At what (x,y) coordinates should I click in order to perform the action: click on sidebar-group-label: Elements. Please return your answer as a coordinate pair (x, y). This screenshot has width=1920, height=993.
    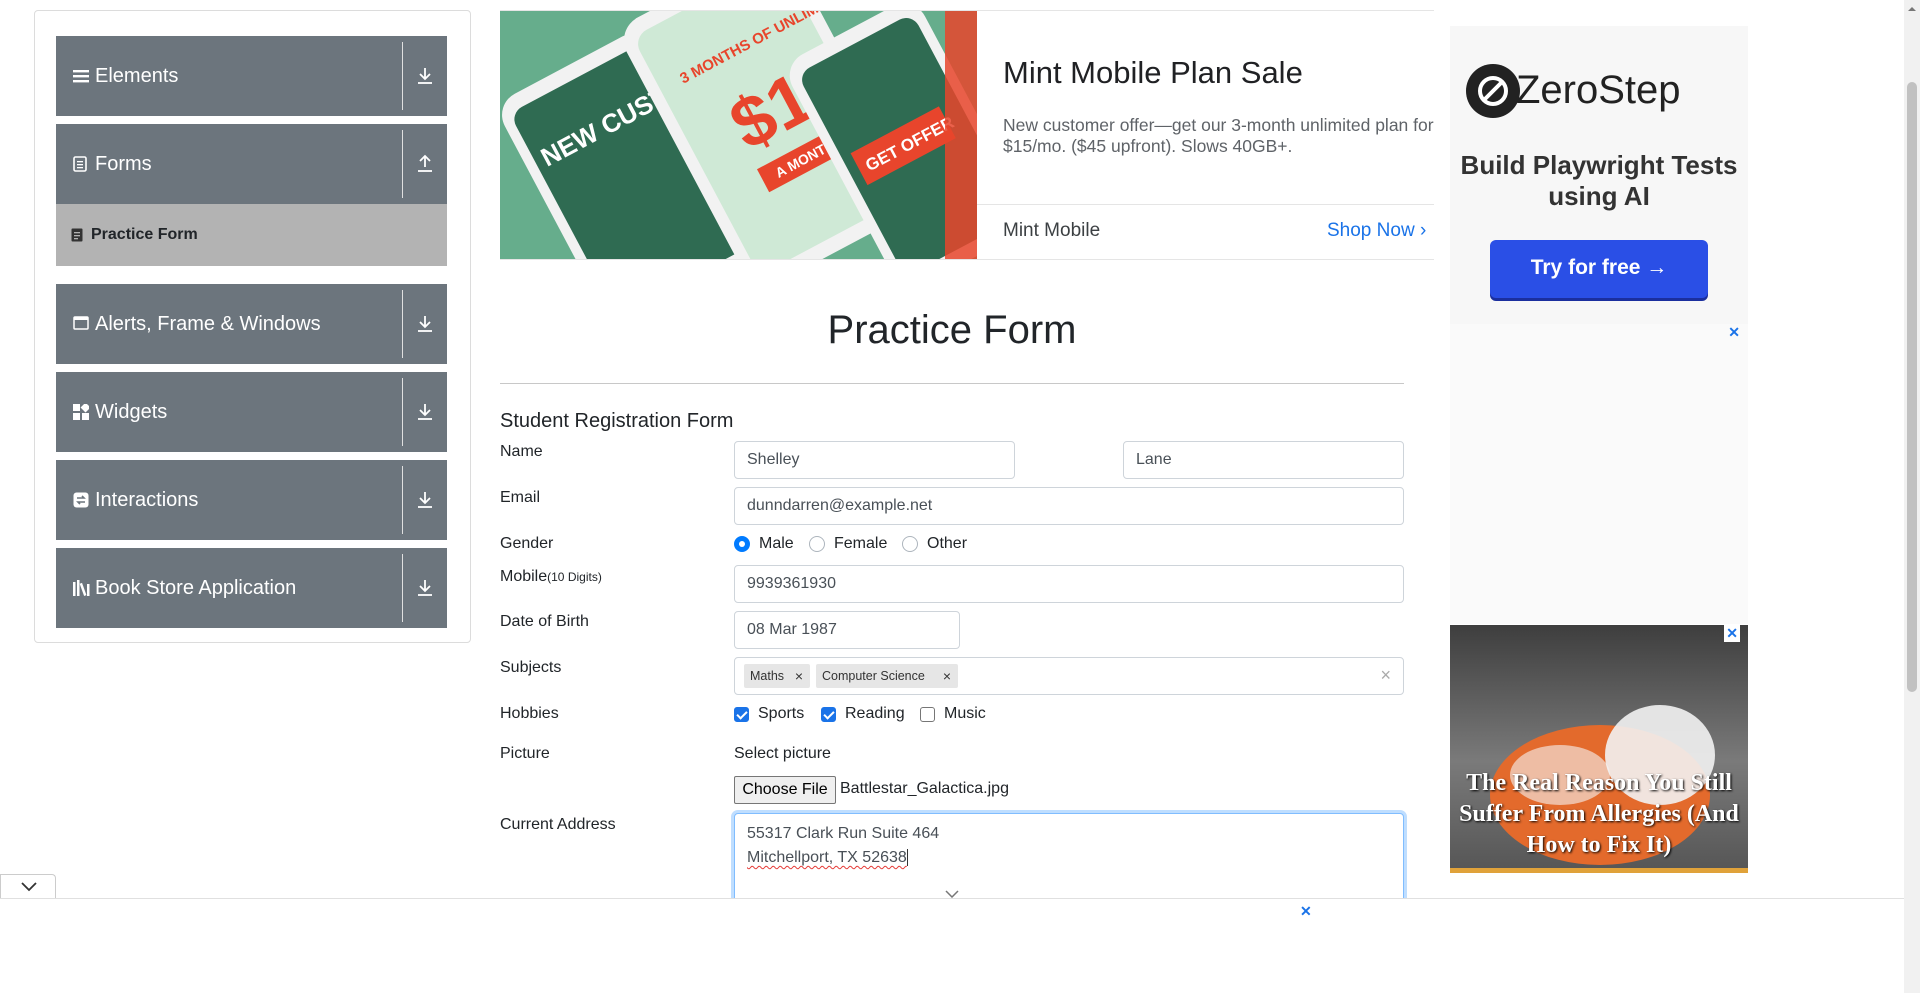
    Looking at the image, I should click on (137, 75).